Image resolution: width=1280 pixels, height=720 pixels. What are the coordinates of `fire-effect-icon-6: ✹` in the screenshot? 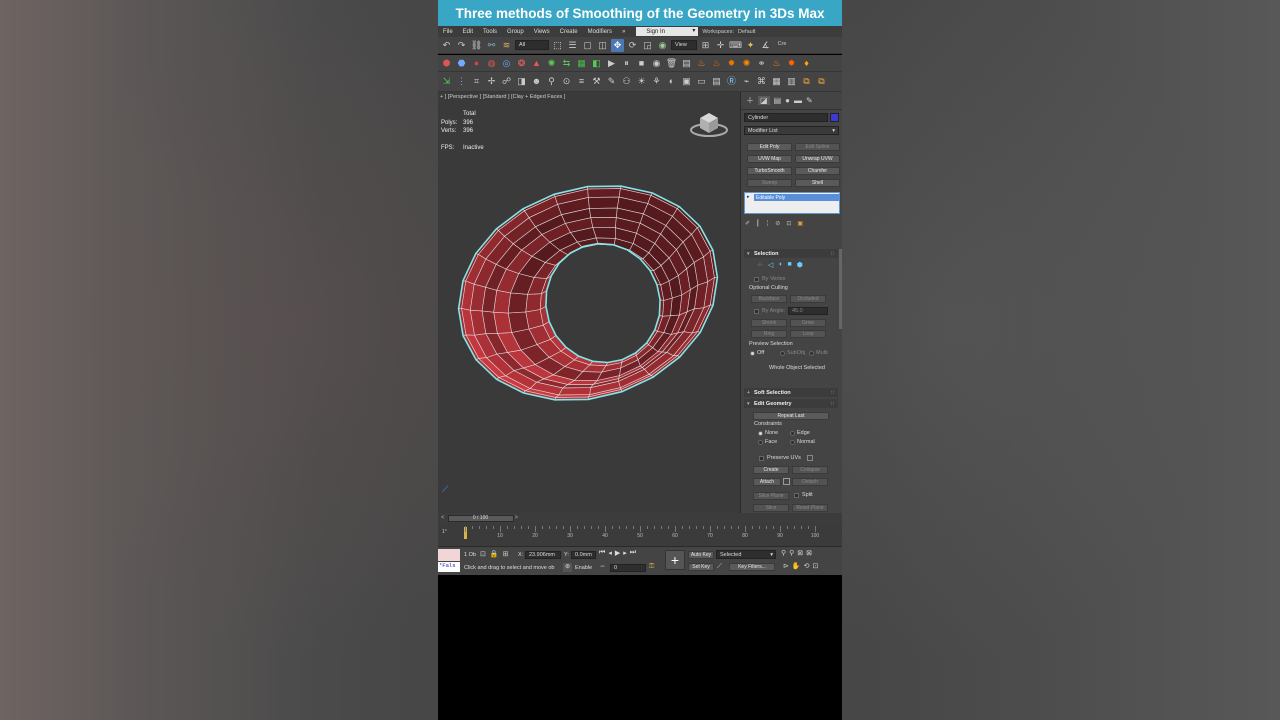 It's located at (791, 63).